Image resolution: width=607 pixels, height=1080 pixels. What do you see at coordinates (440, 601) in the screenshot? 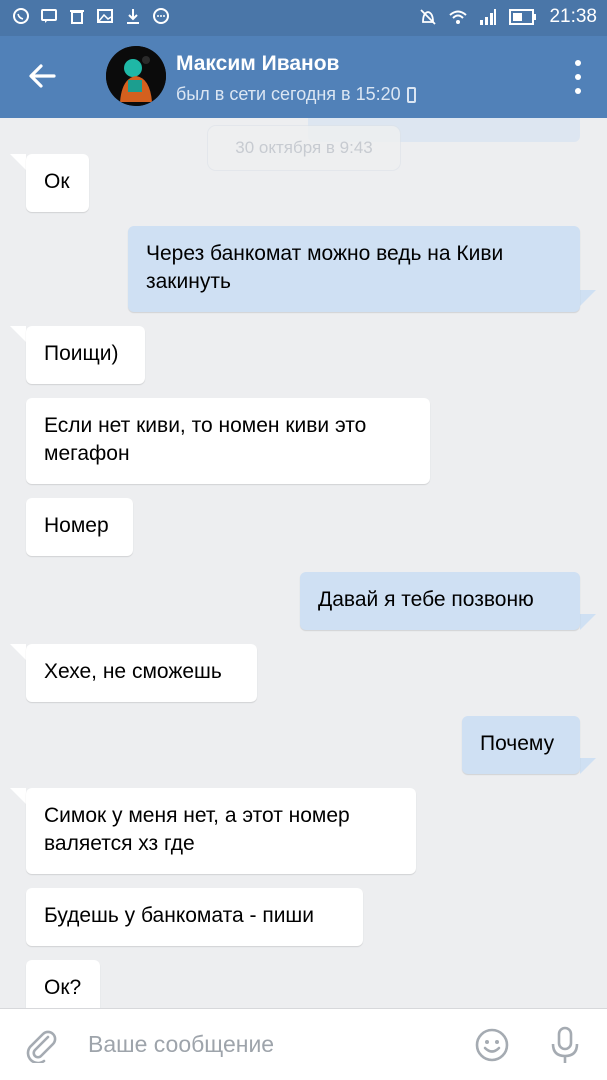
I see `message-outgoing: Давай я тебе позвоню` at bounding box center [440, 601].